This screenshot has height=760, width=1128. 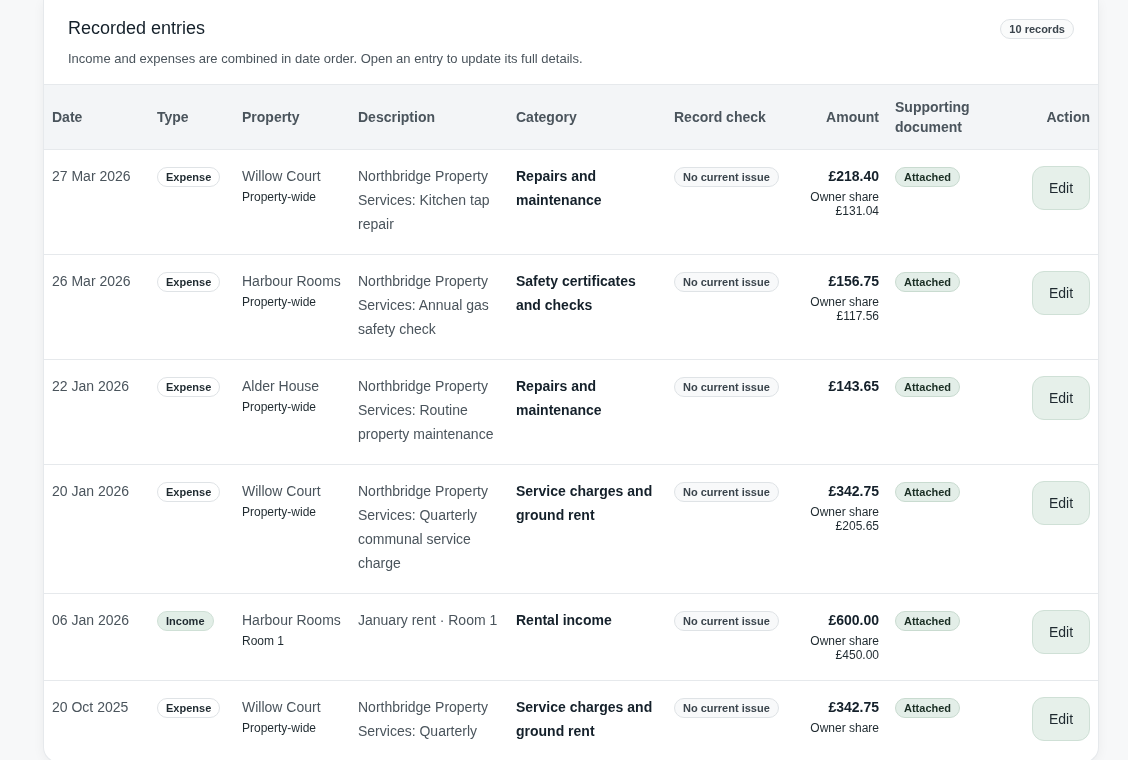 I want to click on column-header: Action, so click(x=1068, y=117).